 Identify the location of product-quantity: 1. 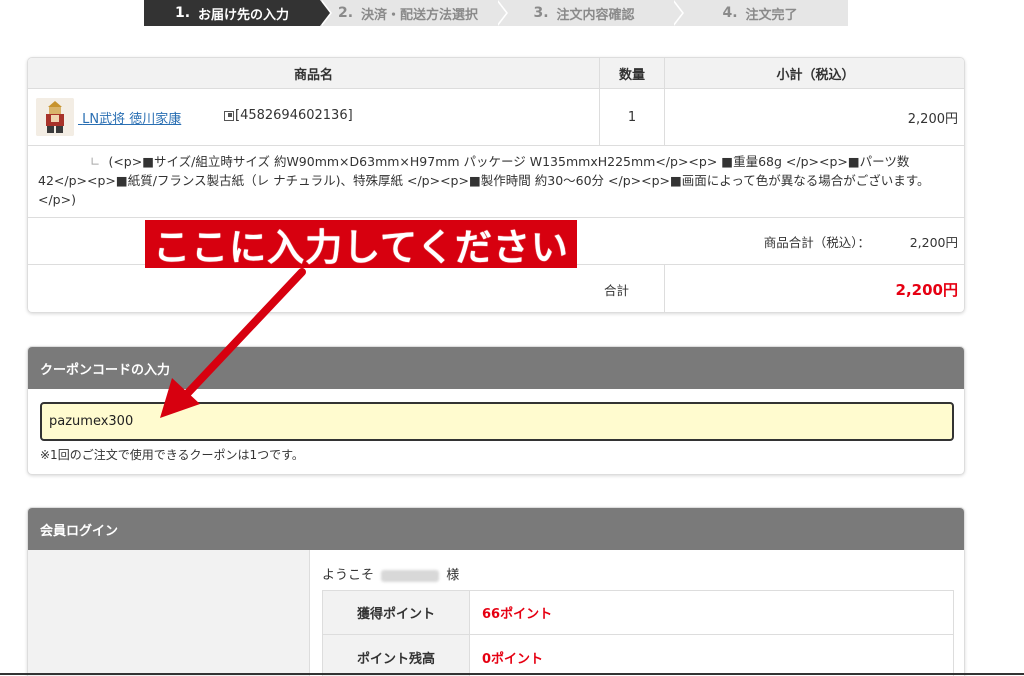
(632, 117).